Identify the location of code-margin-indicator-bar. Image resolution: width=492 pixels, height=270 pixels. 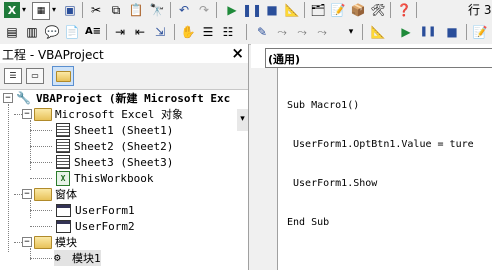
(264, 169).